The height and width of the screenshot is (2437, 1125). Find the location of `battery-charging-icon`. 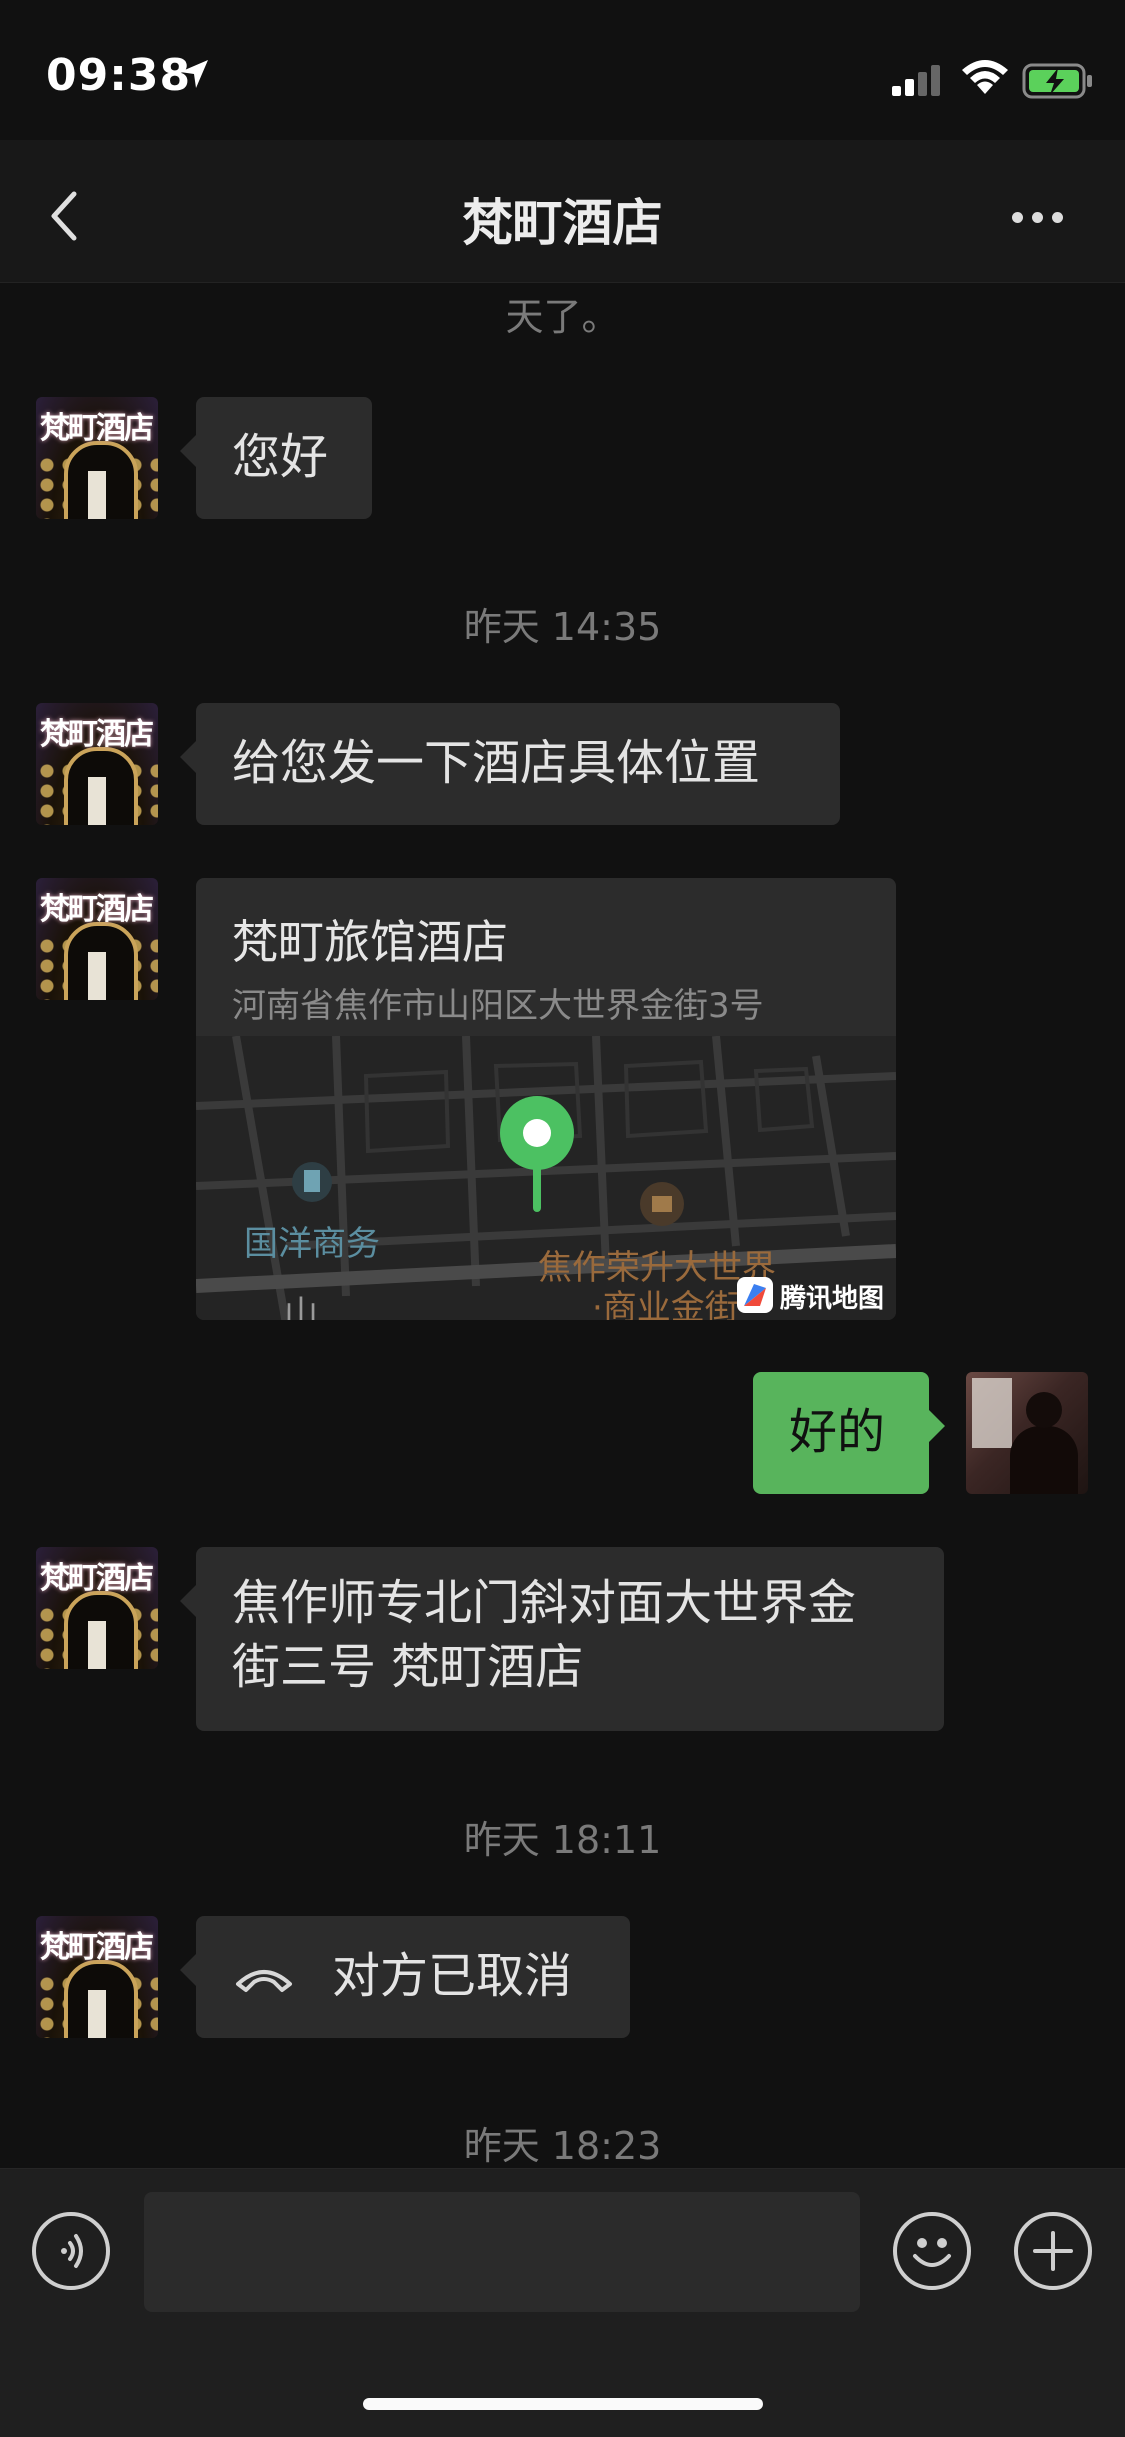

battery-charging-icon is located at coordinates (1057, 81).